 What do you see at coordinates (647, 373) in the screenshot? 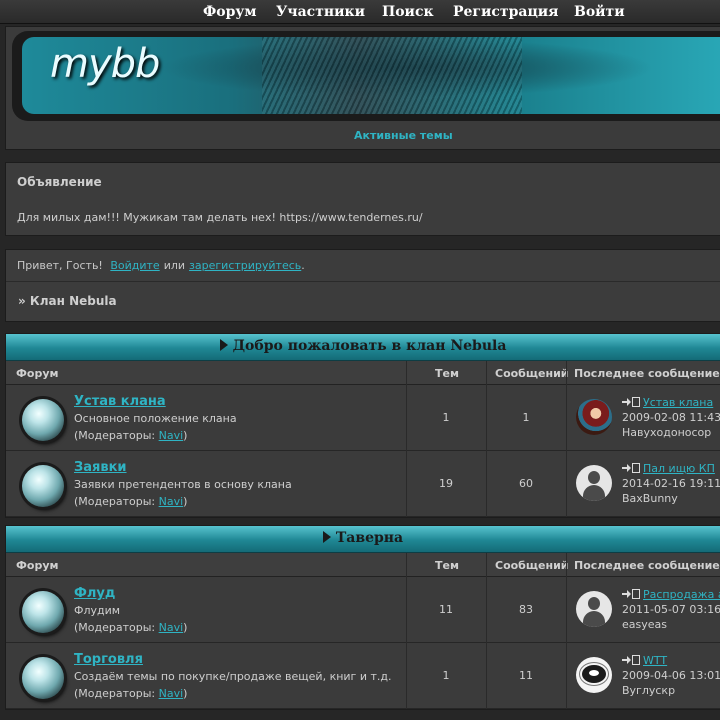
I see `col-last-post: Последнее сообщение` at bounding box center [647, 373].